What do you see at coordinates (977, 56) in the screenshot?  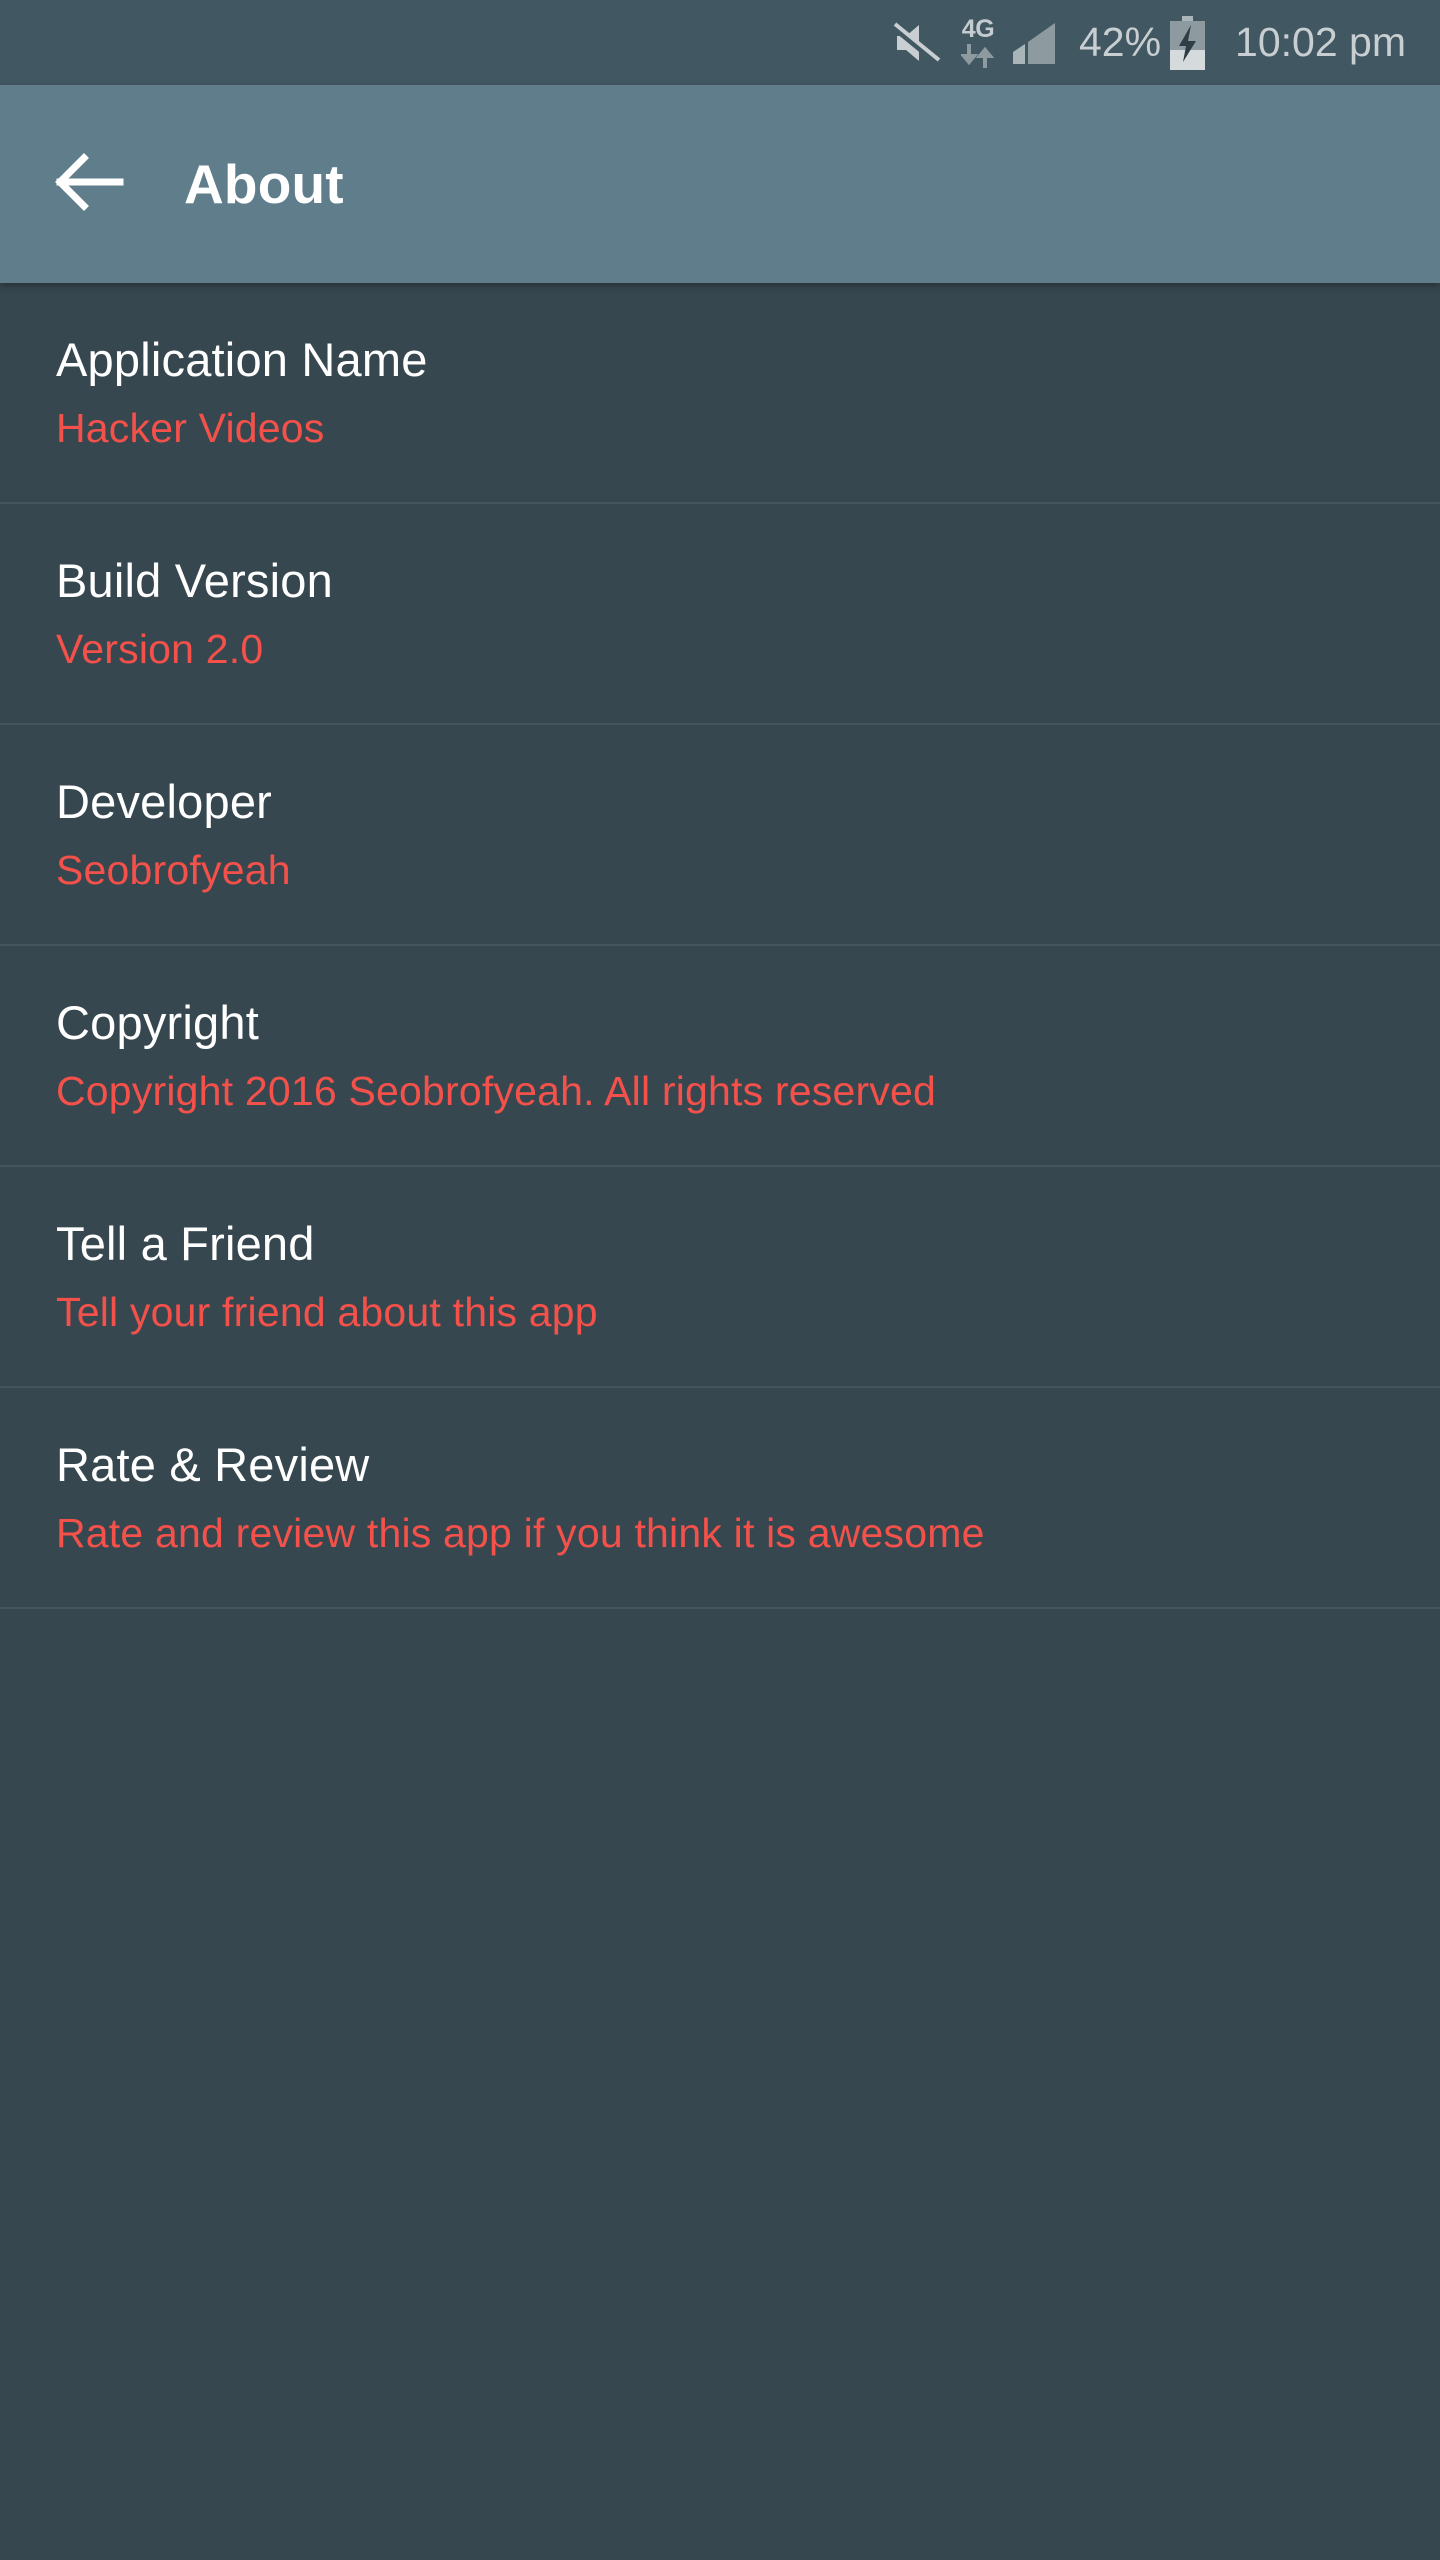 I see `data-transfer-arrows` at bounding box center [977, 56].